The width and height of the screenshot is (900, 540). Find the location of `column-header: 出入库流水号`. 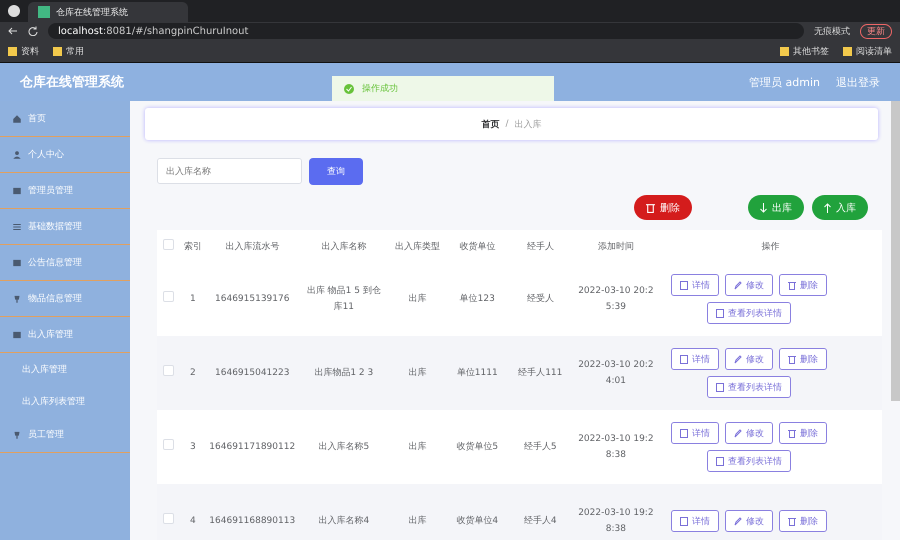

column-header: 出入库流水号 is located at coordinates (252, 246).